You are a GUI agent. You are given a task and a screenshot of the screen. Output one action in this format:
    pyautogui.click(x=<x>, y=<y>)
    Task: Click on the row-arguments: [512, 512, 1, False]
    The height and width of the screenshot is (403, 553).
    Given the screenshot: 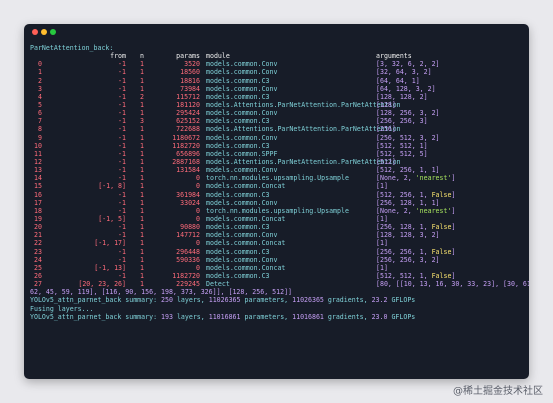 What is the action you would take?
    pyautogui.click(x=416, y=275)
    